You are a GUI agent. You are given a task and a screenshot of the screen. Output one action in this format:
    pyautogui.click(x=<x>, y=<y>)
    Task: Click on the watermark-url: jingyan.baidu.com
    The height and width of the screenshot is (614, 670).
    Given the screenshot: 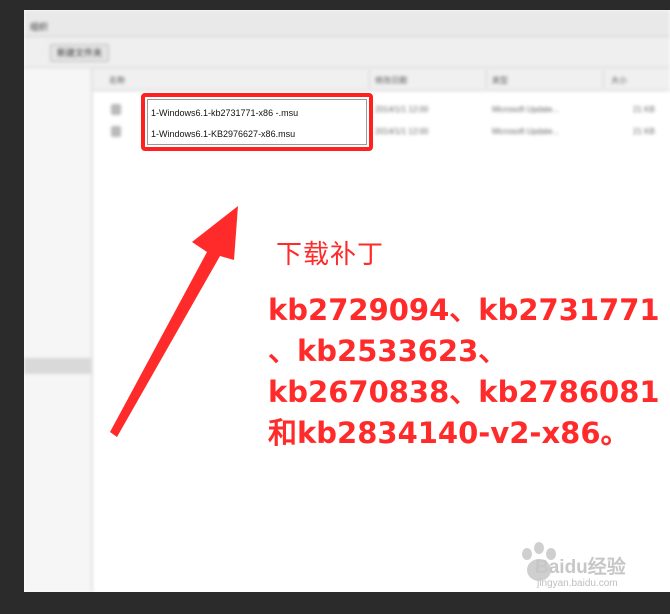 What is the action you would take?
    pyautogui.click(x=577, y=583)
    